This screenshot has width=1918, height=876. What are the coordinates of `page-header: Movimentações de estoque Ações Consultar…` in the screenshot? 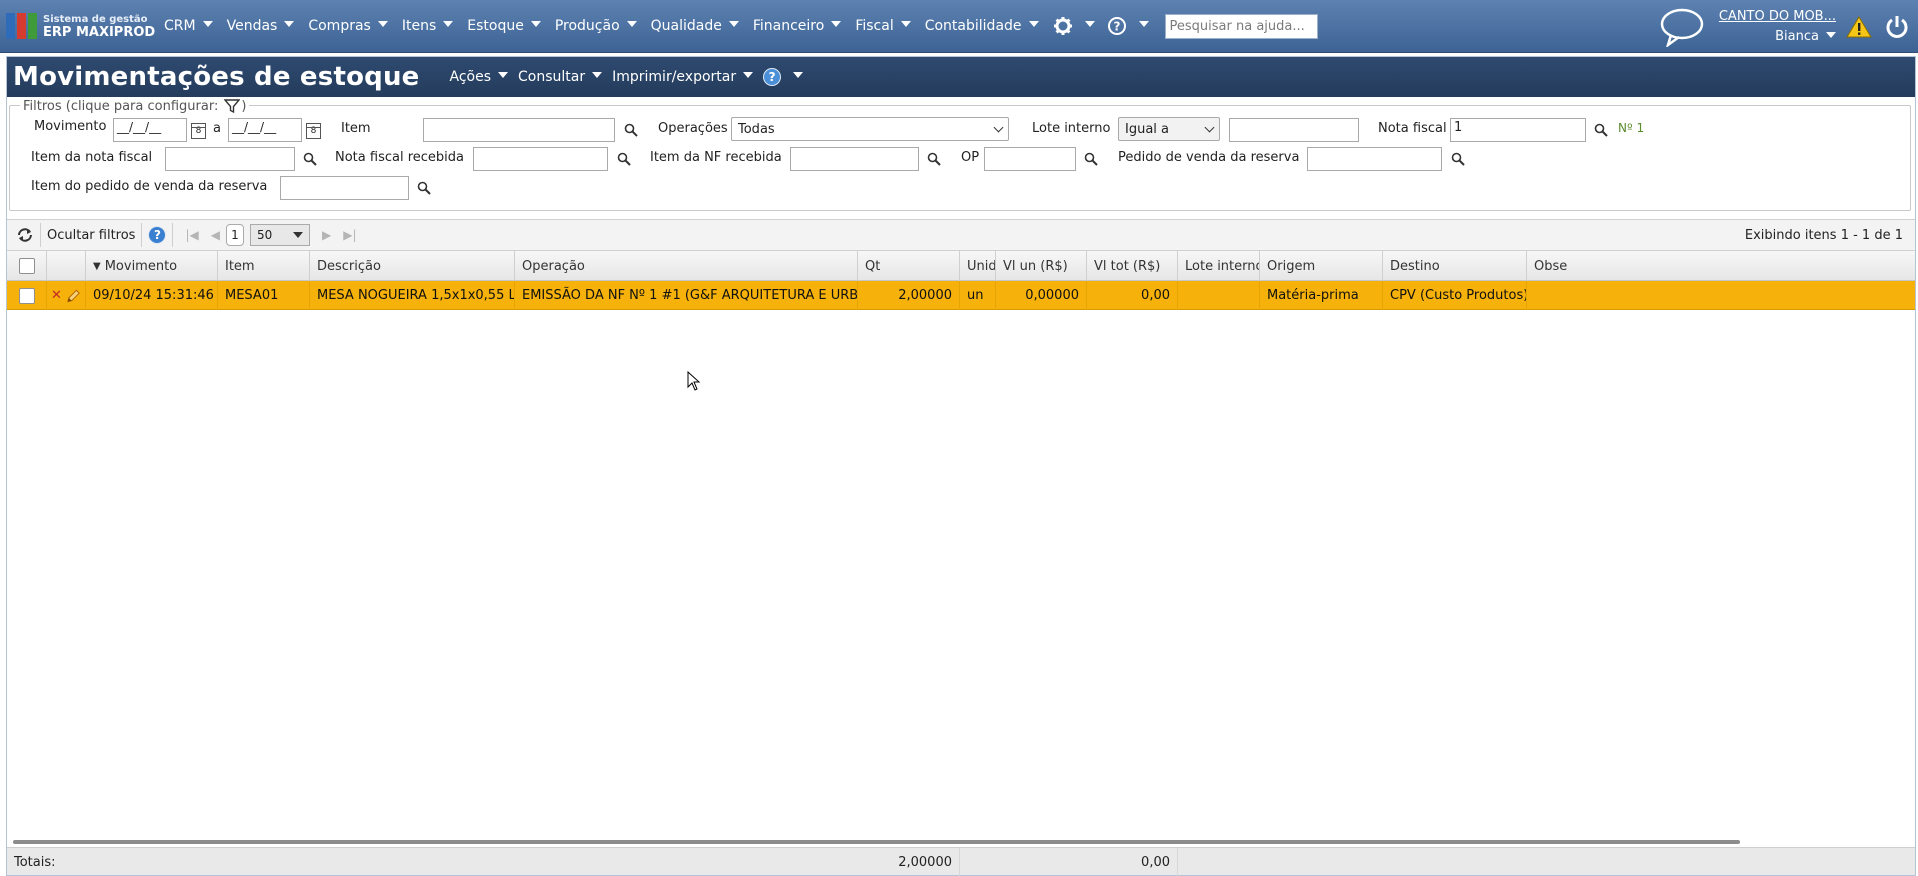 It's located at (961, 77).